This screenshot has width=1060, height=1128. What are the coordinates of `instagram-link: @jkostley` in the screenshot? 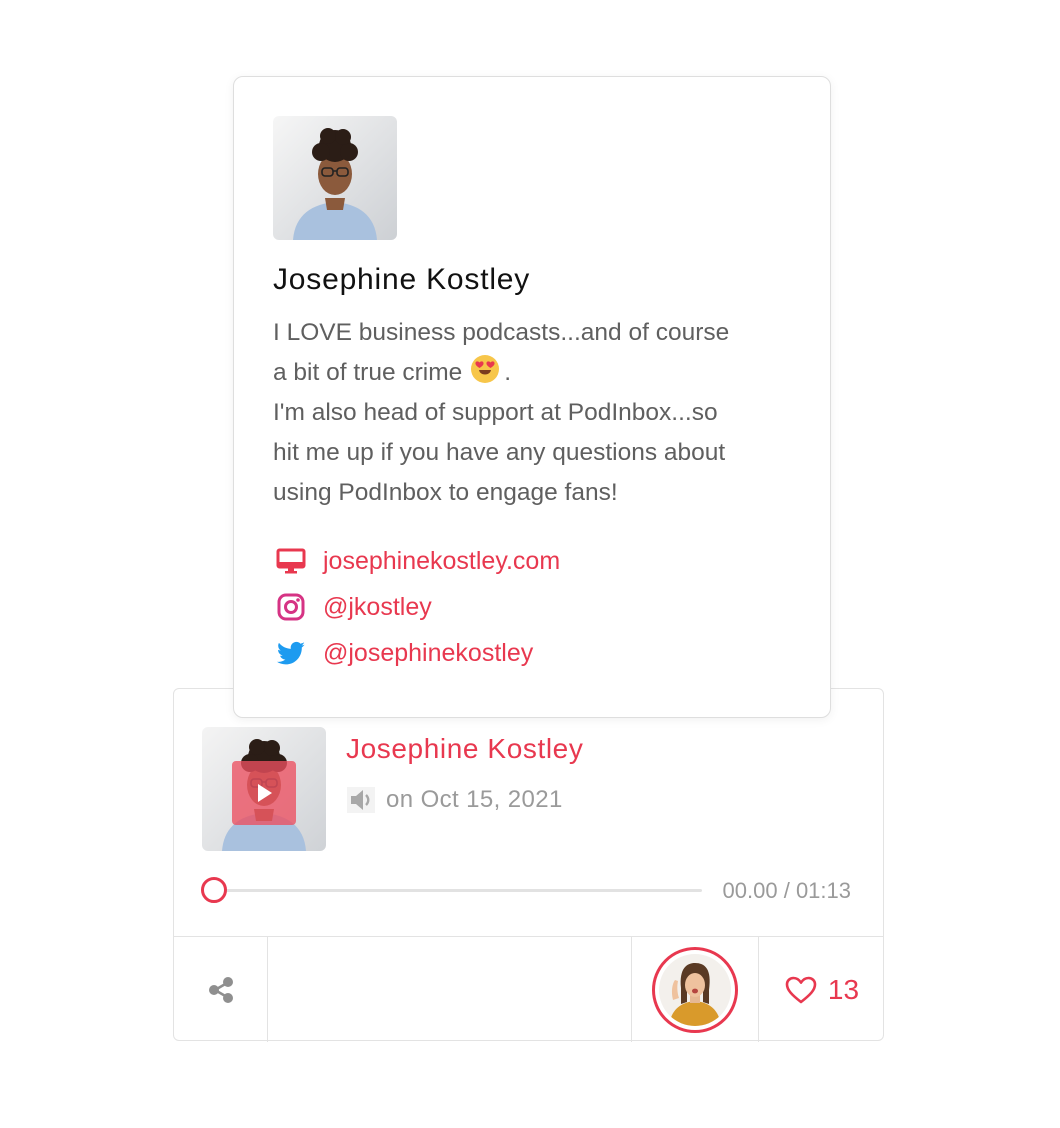 It's located at (533, 607).